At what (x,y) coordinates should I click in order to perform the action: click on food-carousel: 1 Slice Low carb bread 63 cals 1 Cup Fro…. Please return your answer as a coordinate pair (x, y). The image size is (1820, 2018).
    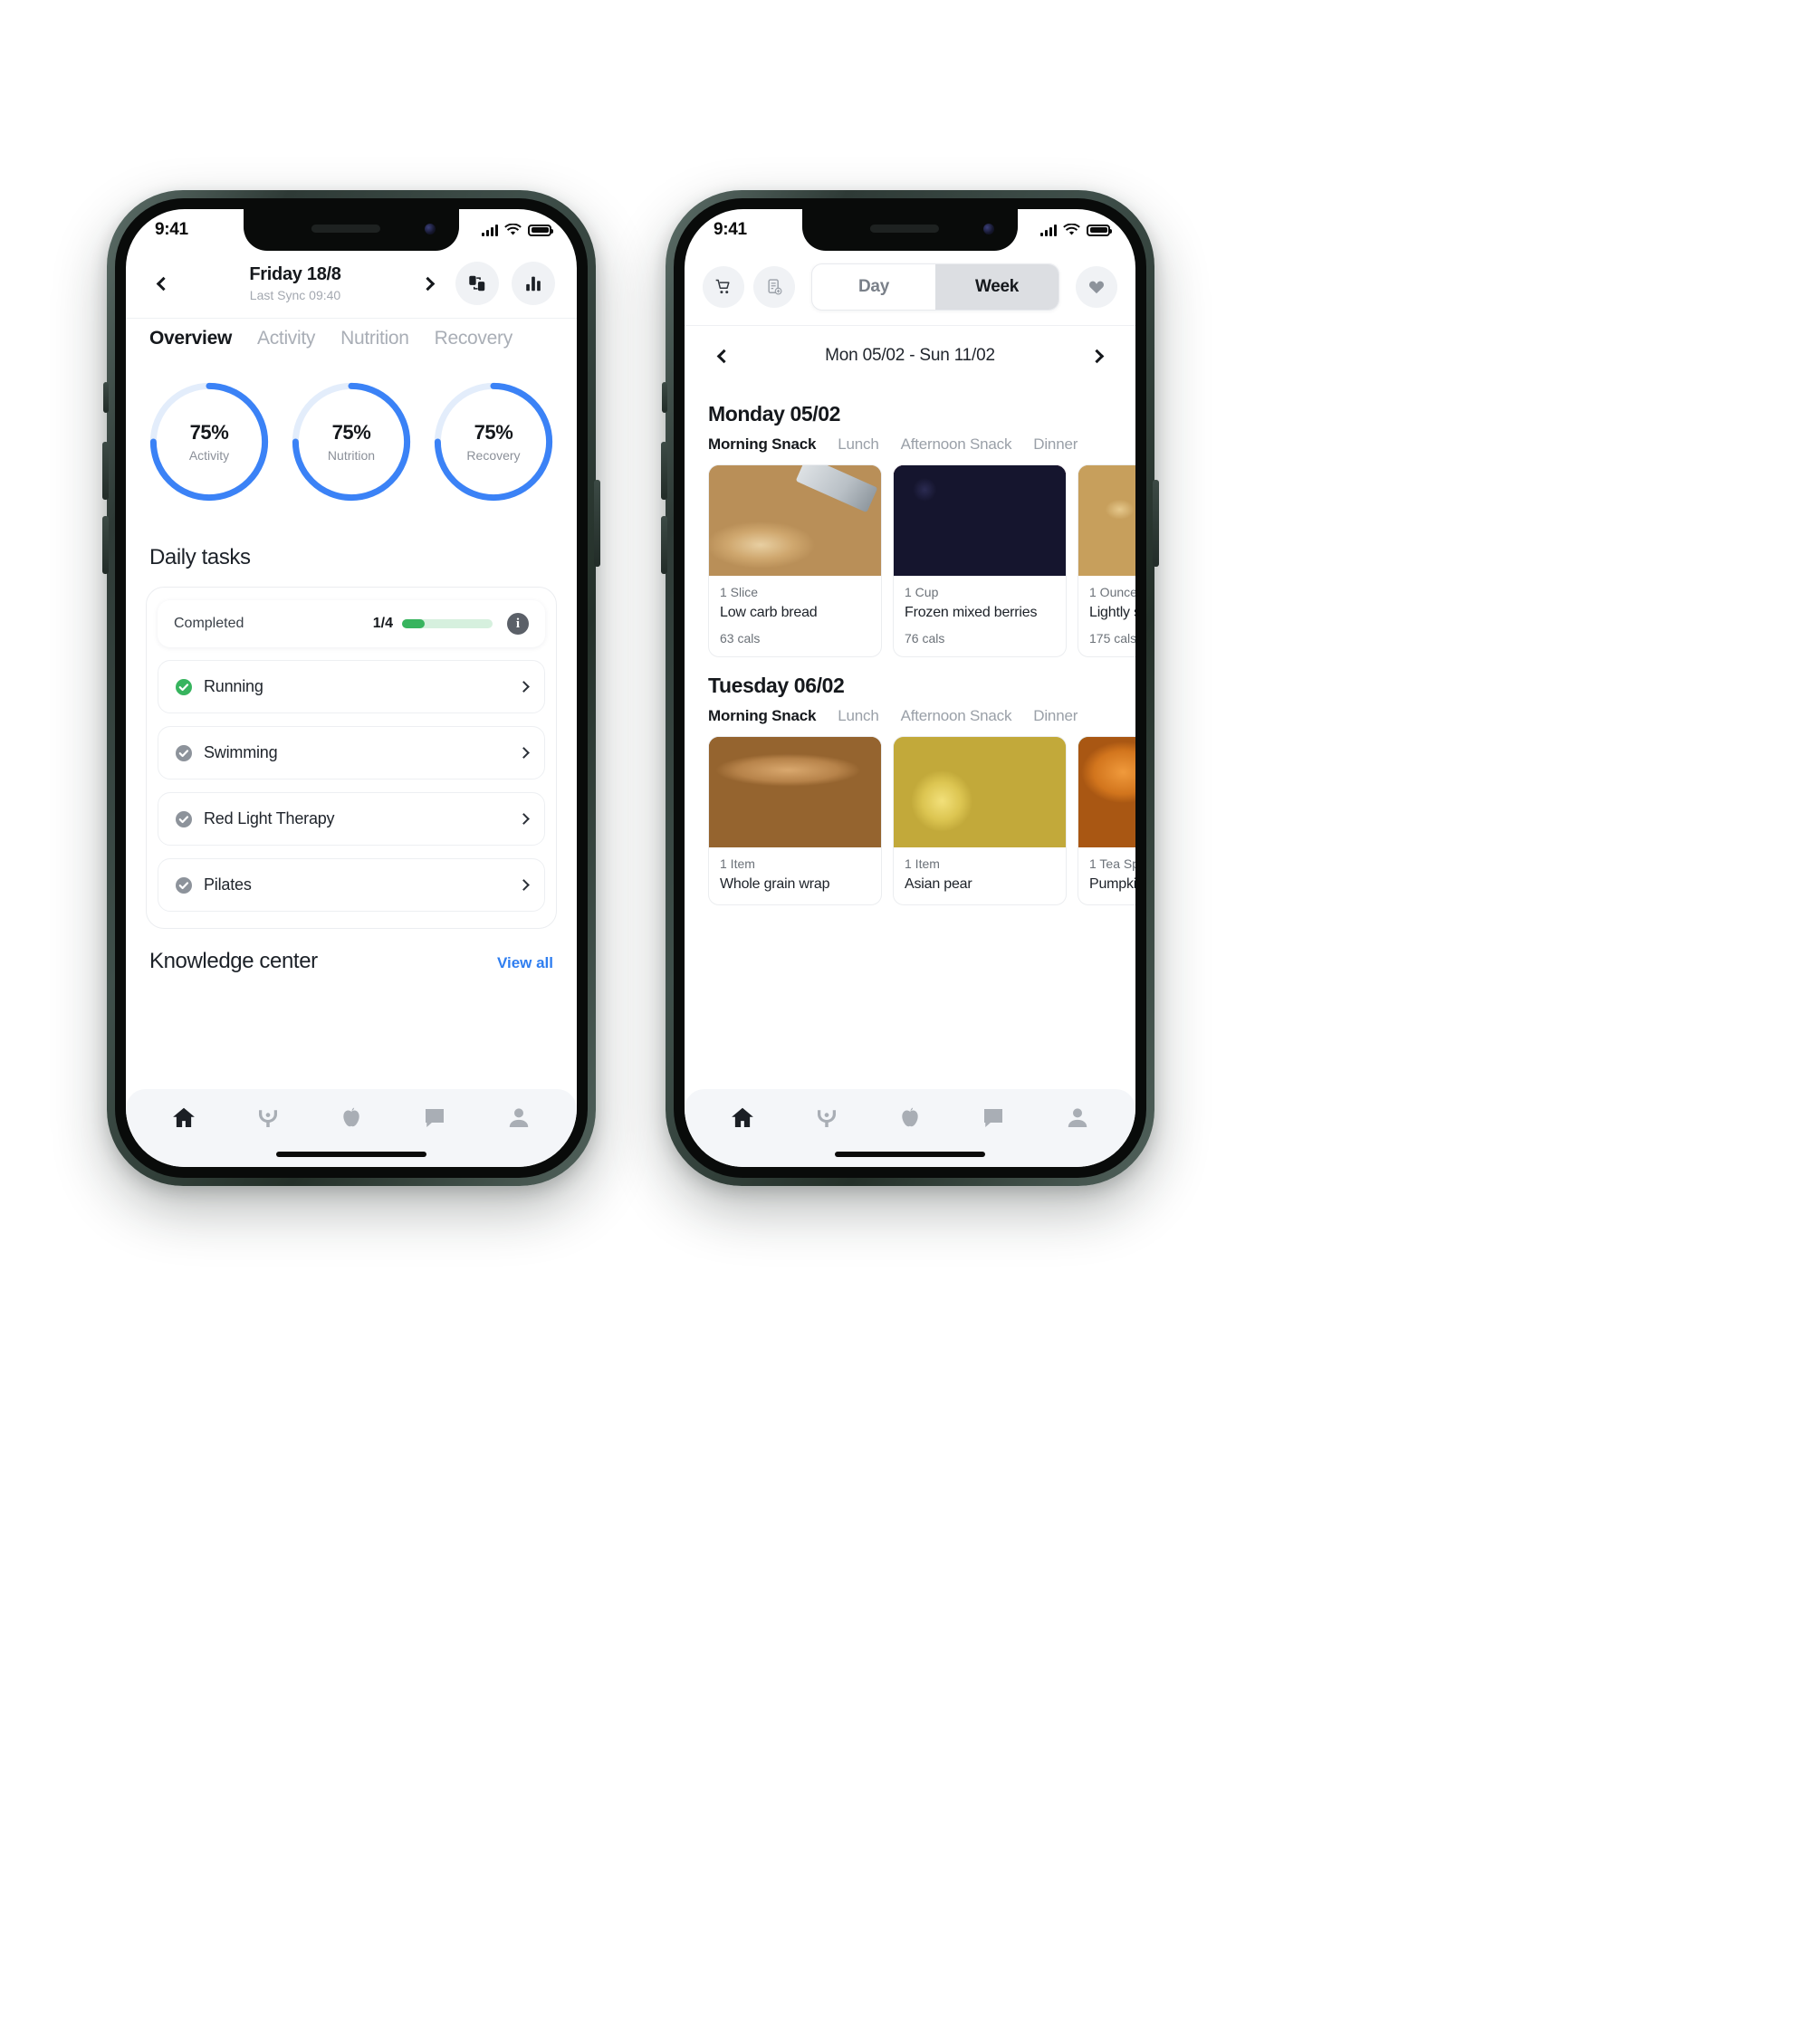
    Looking at the image, I should click on (910, 560).